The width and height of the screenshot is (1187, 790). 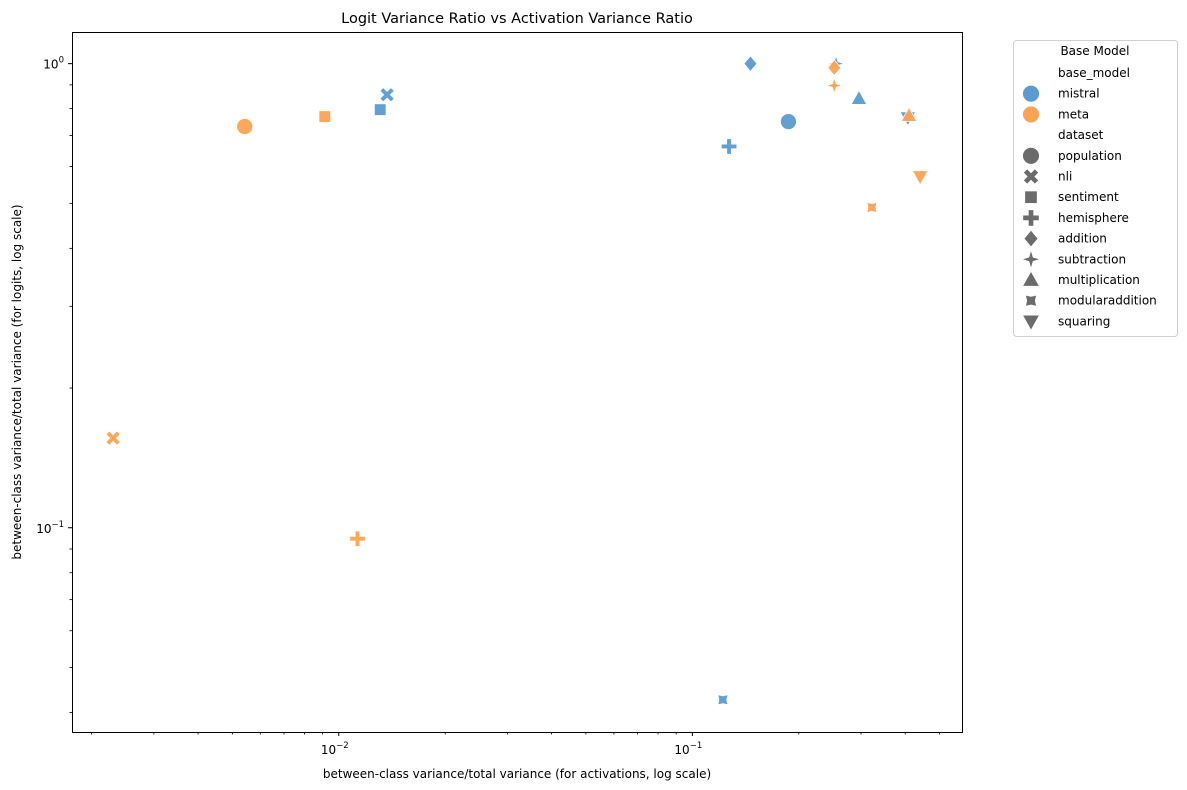 What do you see at coordinates (1099, 280) in the screenshot?
I see `legend-label: multiplication` at bounding box center [1099, 280].